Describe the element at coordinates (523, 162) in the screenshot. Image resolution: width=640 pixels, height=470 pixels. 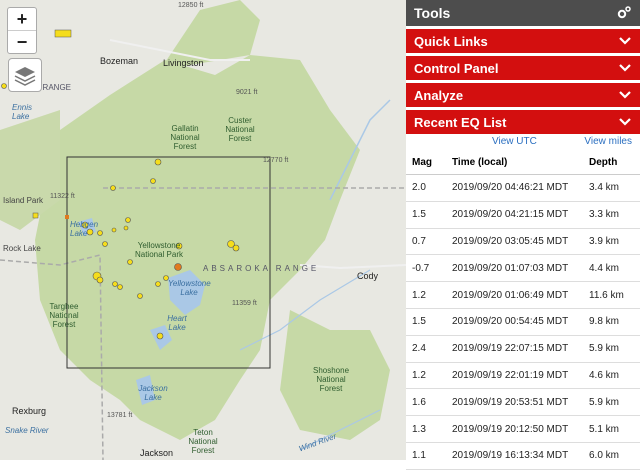
I see `eq-table-header: Mag Time (local) Depth` at that location.